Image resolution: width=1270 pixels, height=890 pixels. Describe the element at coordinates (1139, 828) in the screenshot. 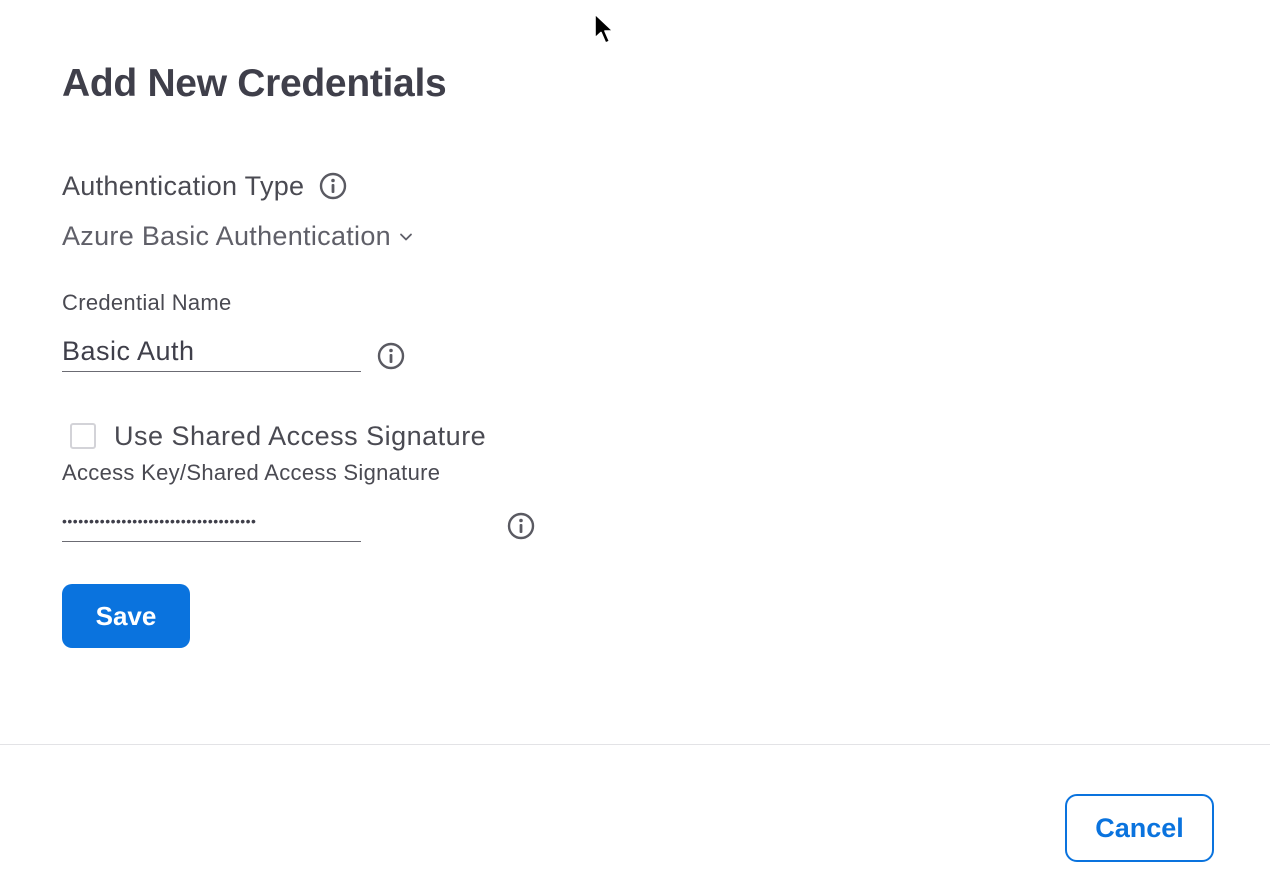

I see `cancel-button: Cancel` at that location.